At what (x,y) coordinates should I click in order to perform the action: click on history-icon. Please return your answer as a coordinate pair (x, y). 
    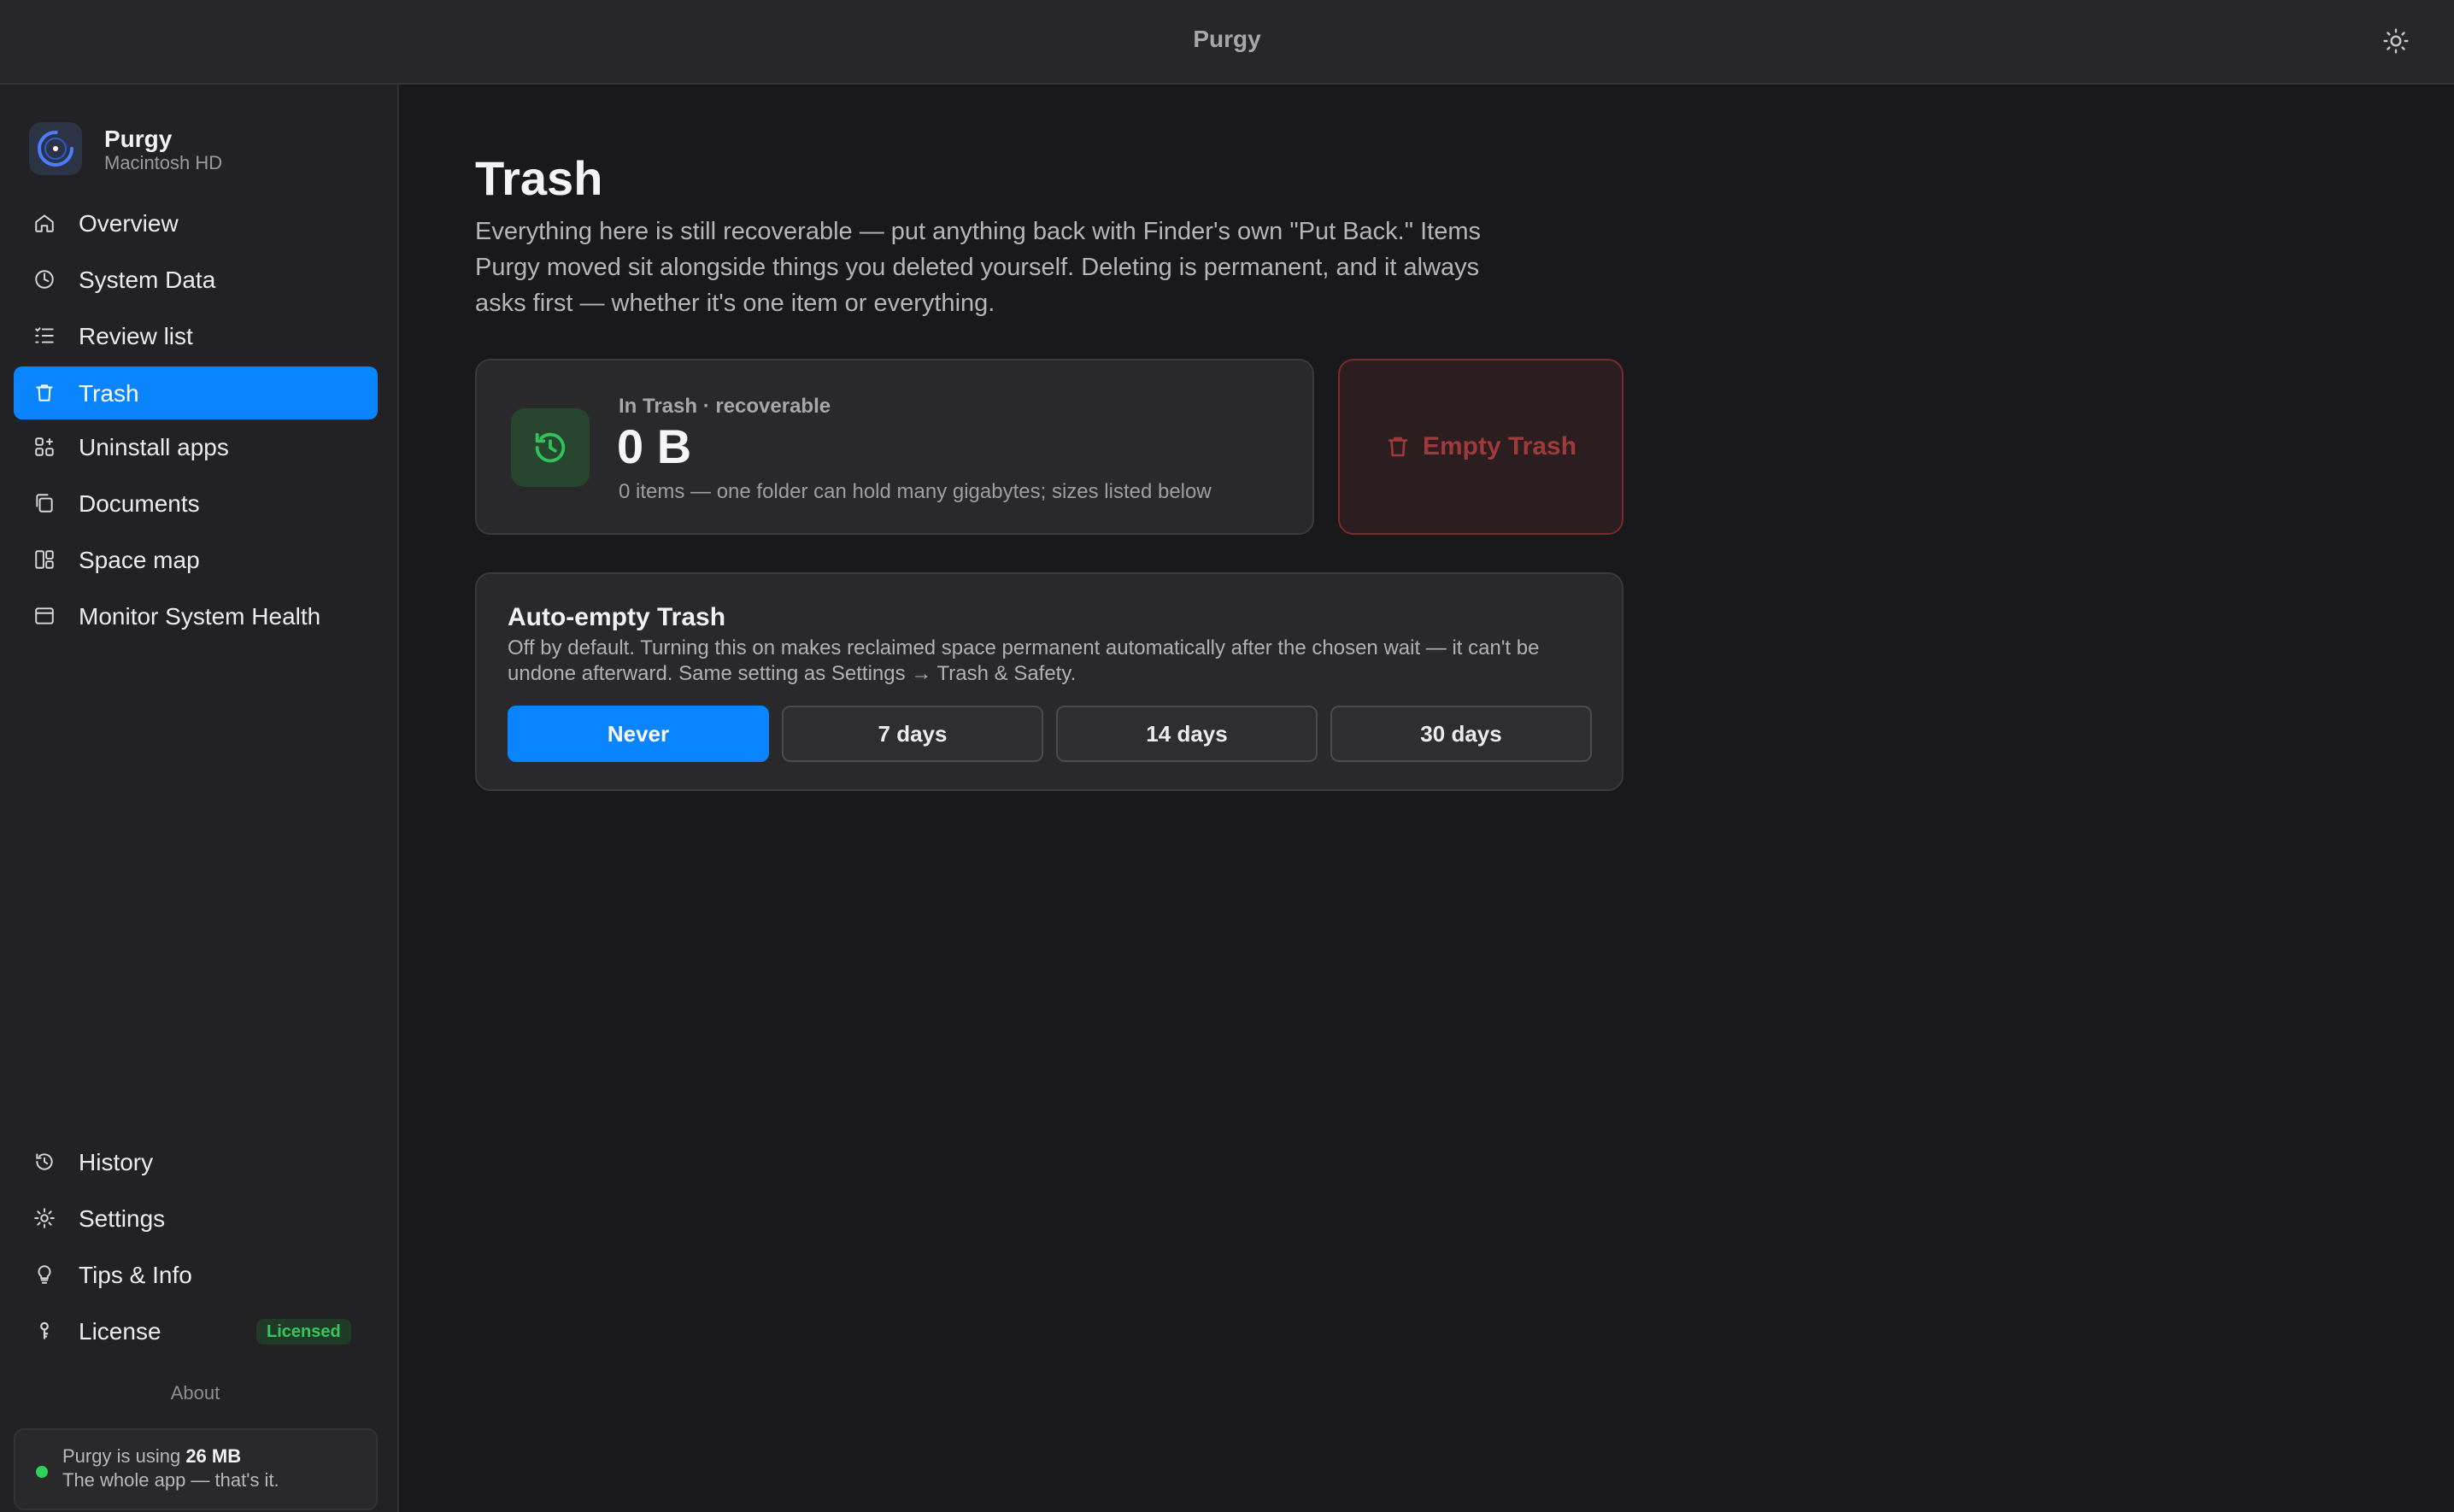
    Looking at the image, I should click on (44, 1161).